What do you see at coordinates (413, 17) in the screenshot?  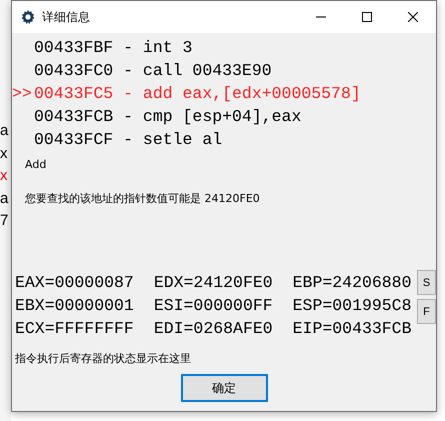 I see `close-icon` at bounding box center [413, 17].